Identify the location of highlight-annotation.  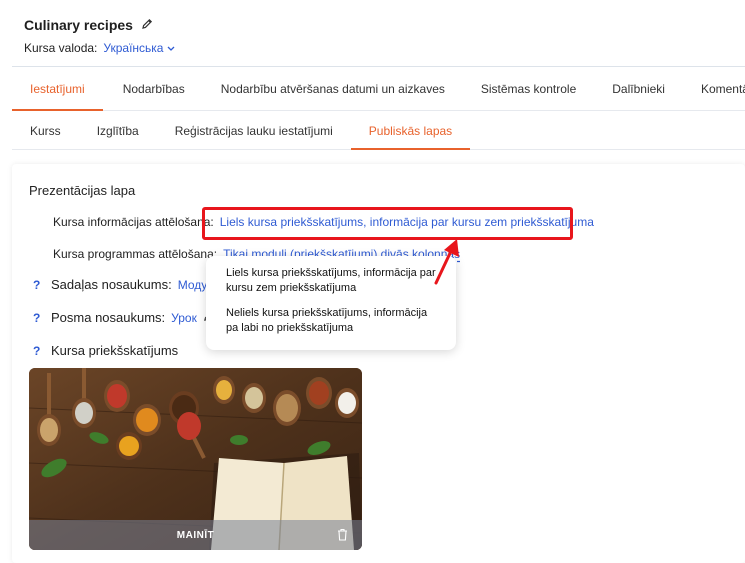
(387, 223).